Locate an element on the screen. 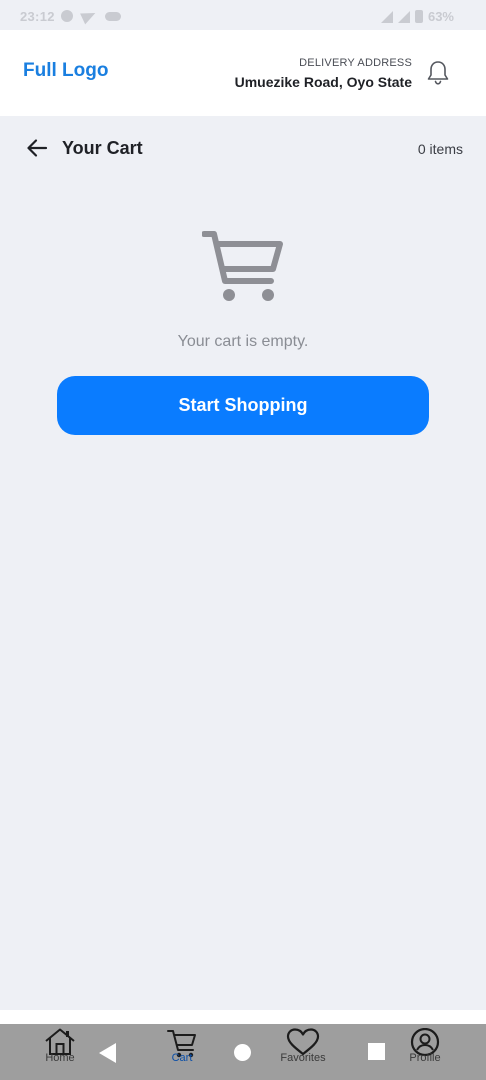 The width and height of the screenshot is (486, 1080). nav-item-favorites: Favorites is located at coordinates (303, 1052).